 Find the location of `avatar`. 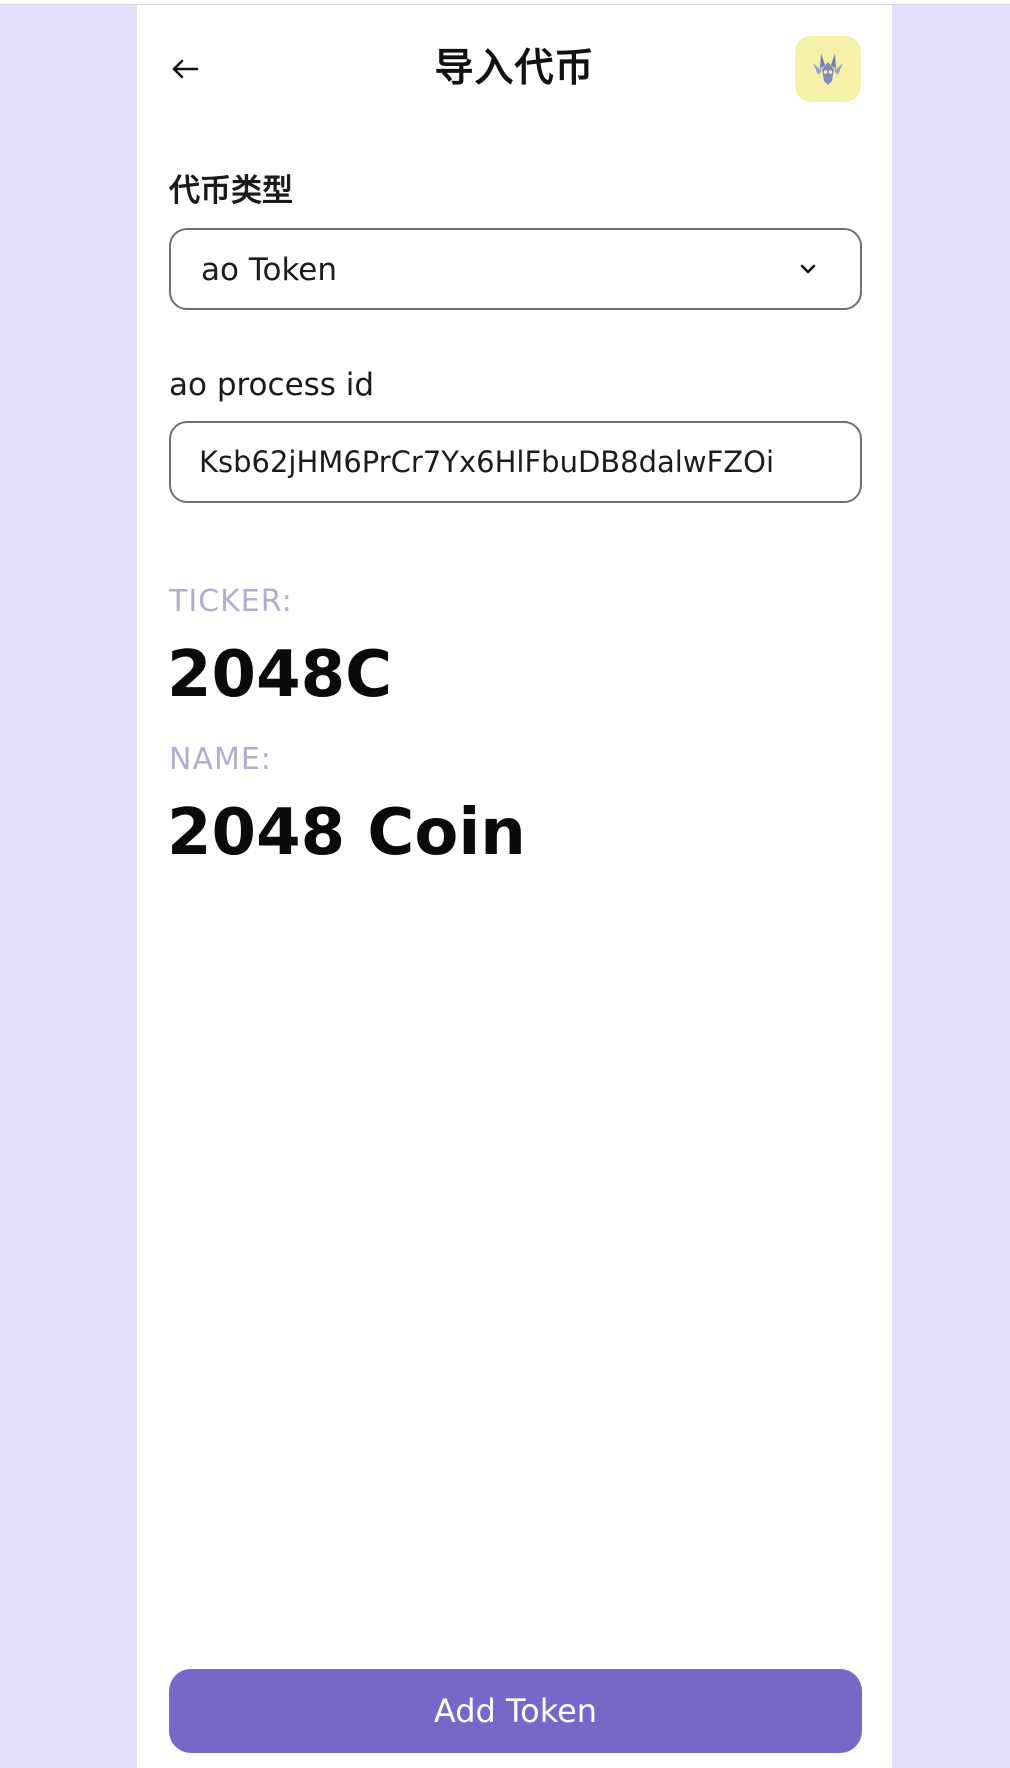

avatar is located at coordinates (828, 69).